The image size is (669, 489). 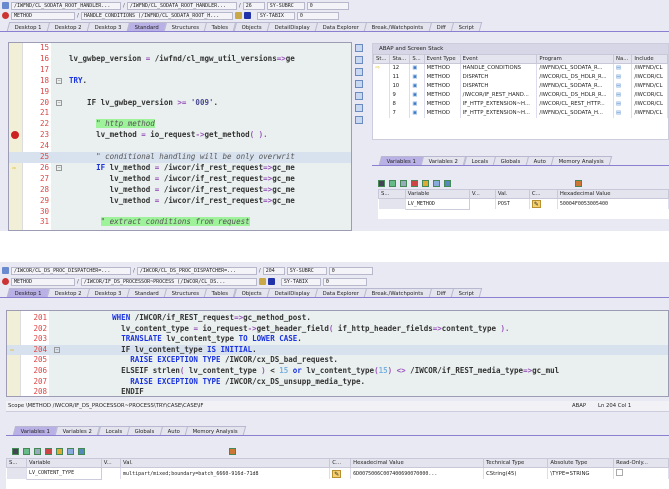 I want to click on services-icon, so click(x=359, y=120).